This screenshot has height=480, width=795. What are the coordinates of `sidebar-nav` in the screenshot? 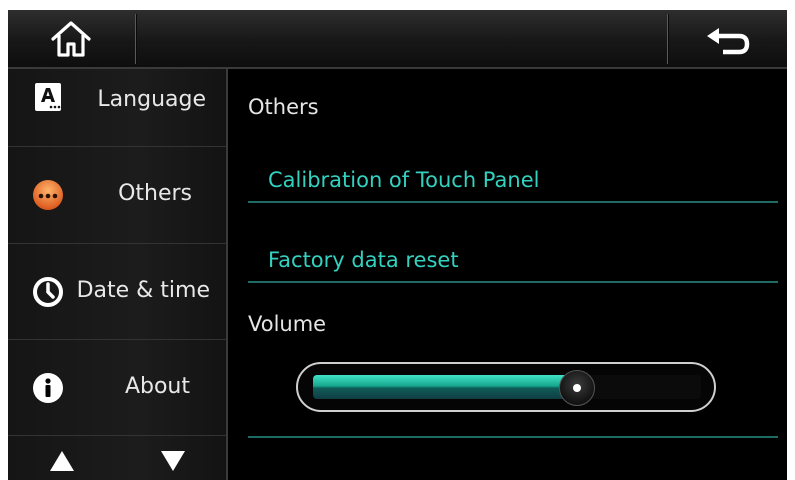 It's located at (117, 459).